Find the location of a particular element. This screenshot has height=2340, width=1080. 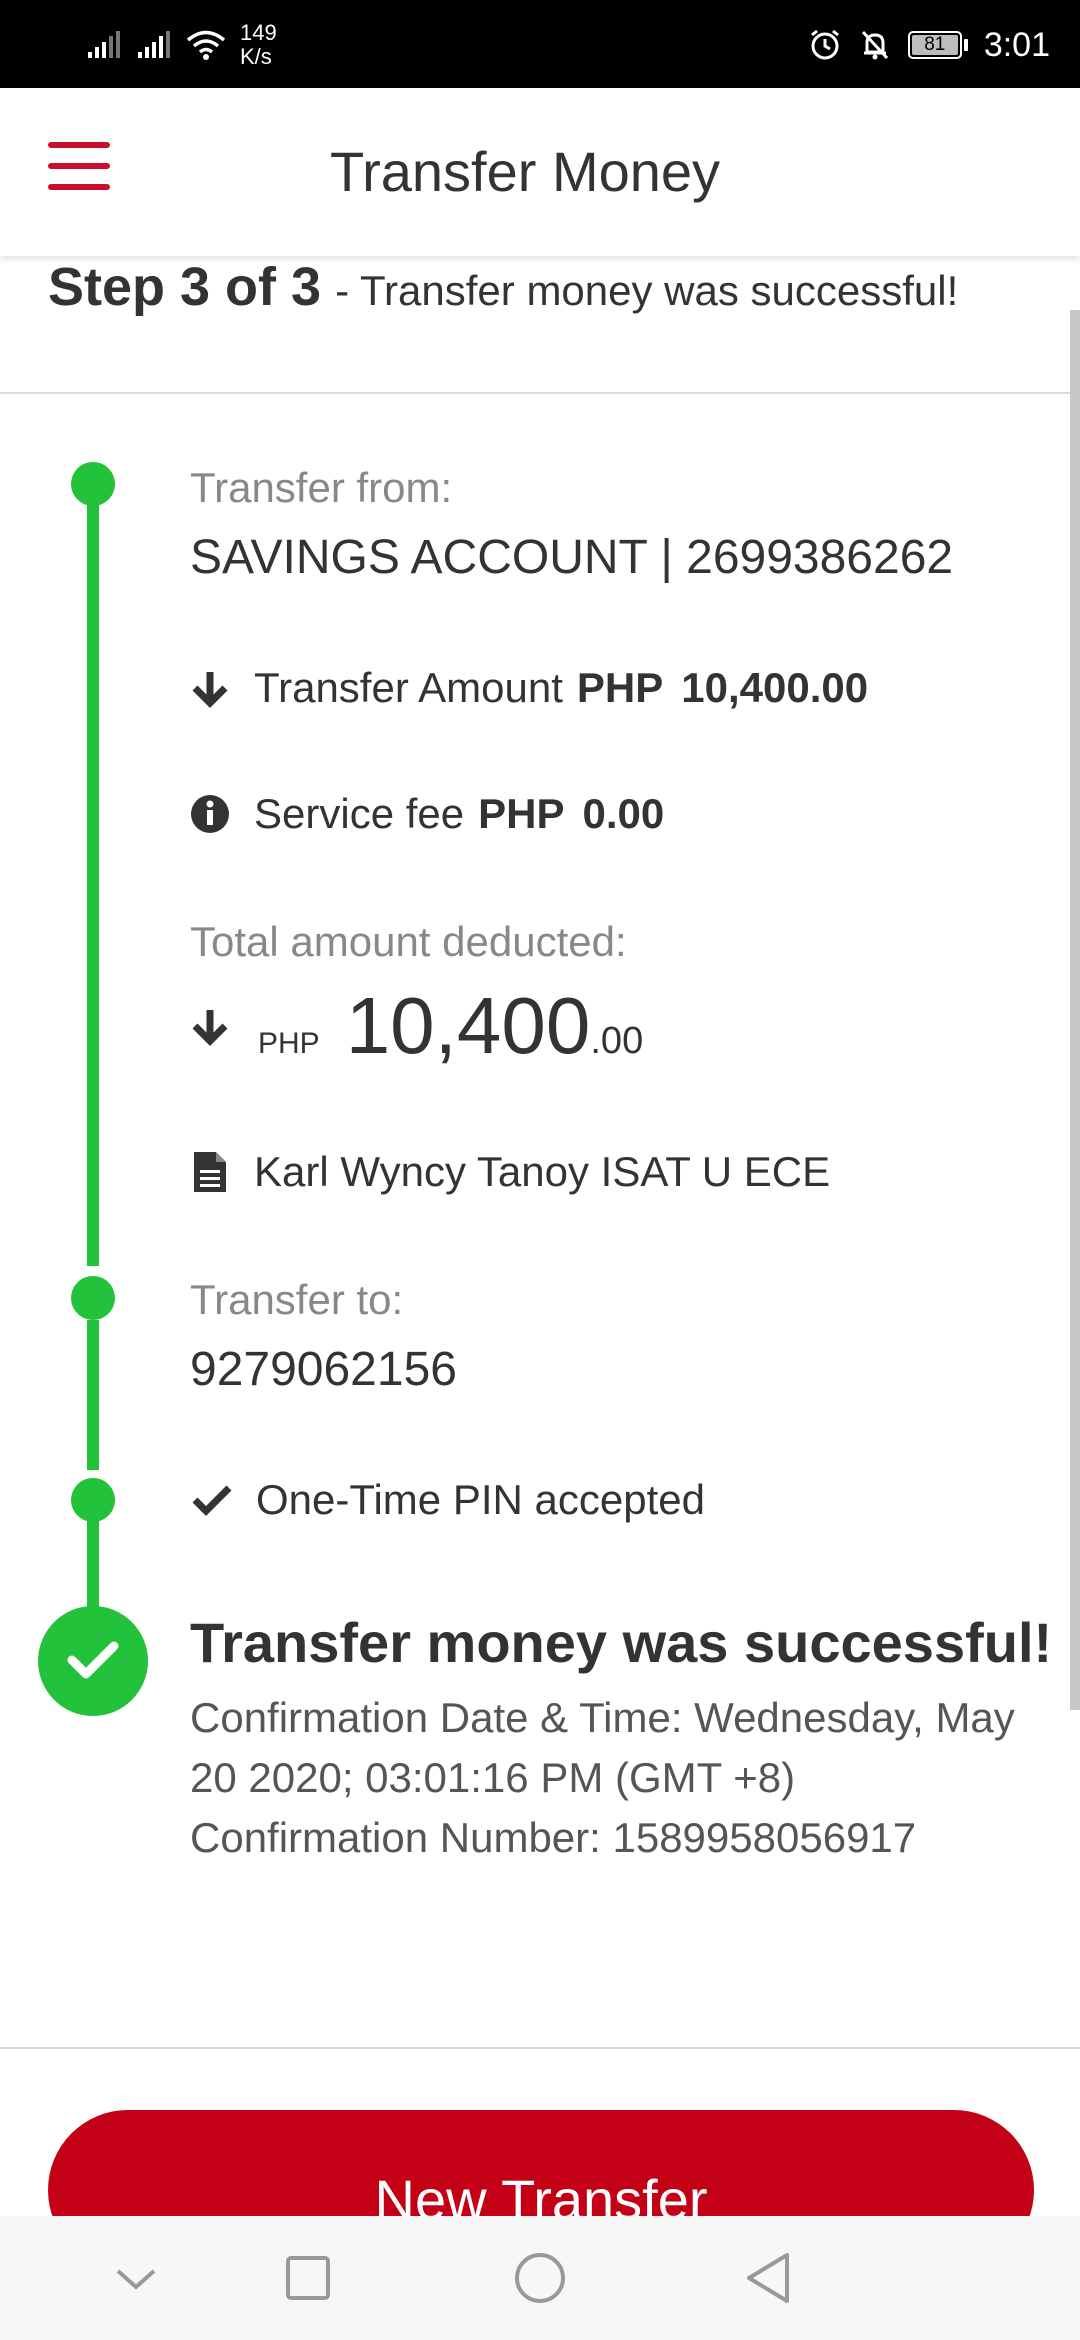

transfer-from-label: Transfer from: is located at coordinates (321, 487).